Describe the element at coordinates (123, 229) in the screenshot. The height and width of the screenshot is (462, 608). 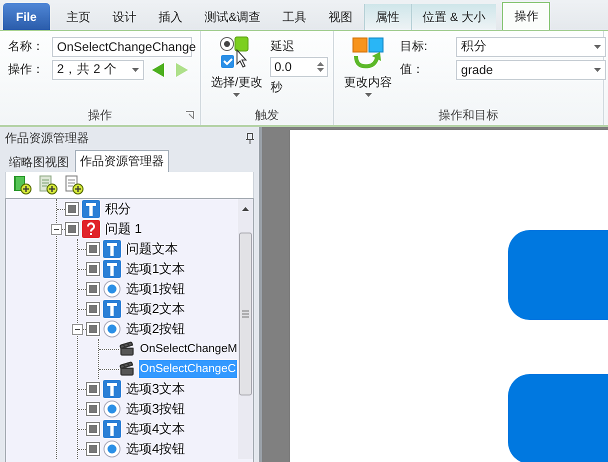
I see `tree-item: 问题 1` at that location.